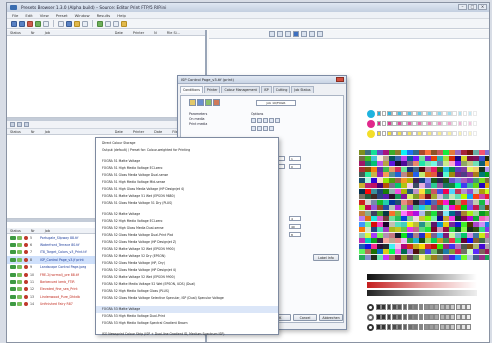 This screenshot has width=492, height=343. Describe the element at coordinates (212, 89) in the screenshot. I see `tab-printer: Printer` at that location.